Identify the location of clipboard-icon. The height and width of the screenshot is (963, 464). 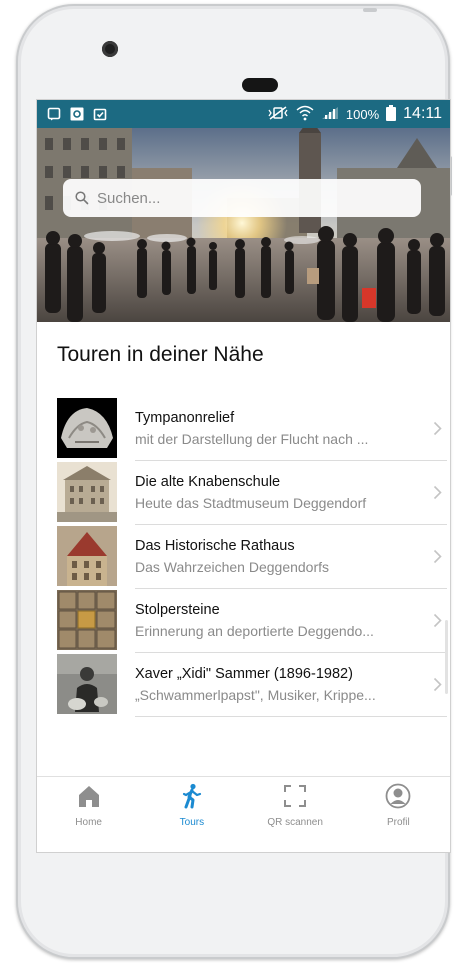
(100, 114).